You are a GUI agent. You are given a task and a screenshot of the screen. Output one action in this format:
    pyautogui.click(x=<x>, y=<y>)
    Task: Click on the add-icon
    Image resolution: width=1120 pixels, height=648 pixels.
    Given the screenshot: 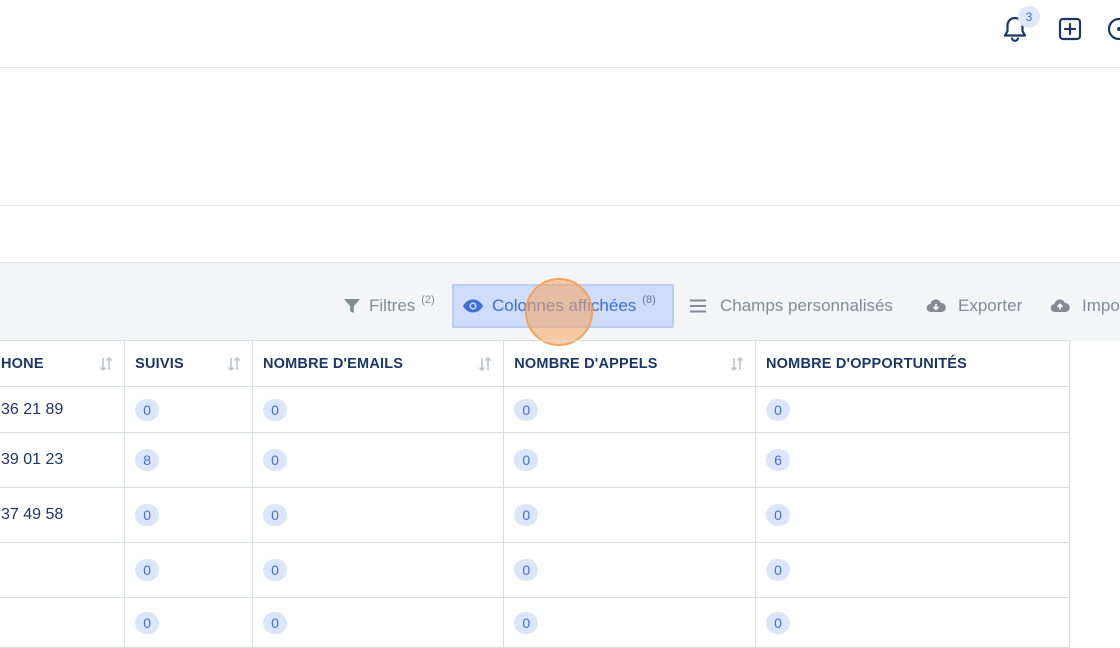 What is the action you would take?
    pyautogui.click(x=1070, y=29)
    